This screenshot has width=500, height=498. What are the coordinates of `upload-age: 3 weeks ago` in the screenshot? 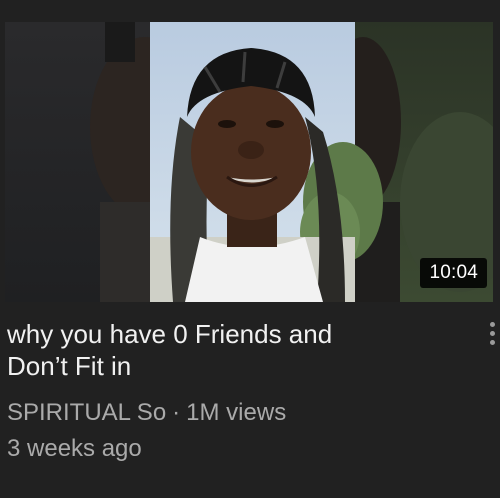 It's located at (74, 448).